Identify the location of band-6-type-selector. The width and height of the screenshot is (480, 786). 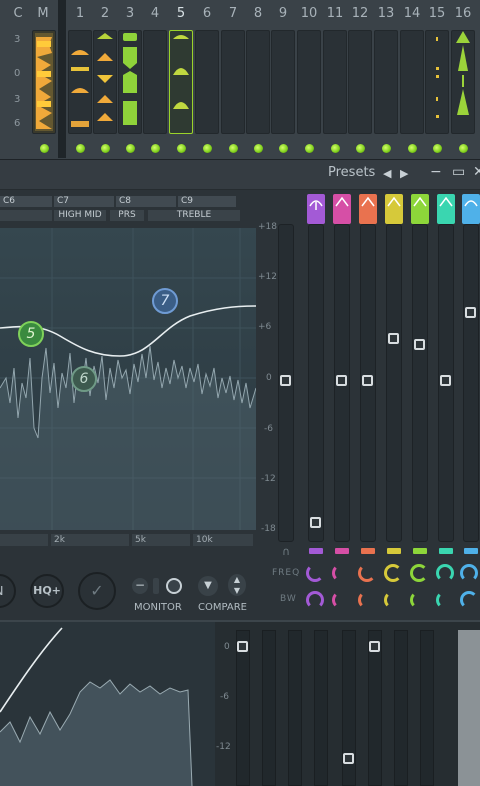
(446, 209).